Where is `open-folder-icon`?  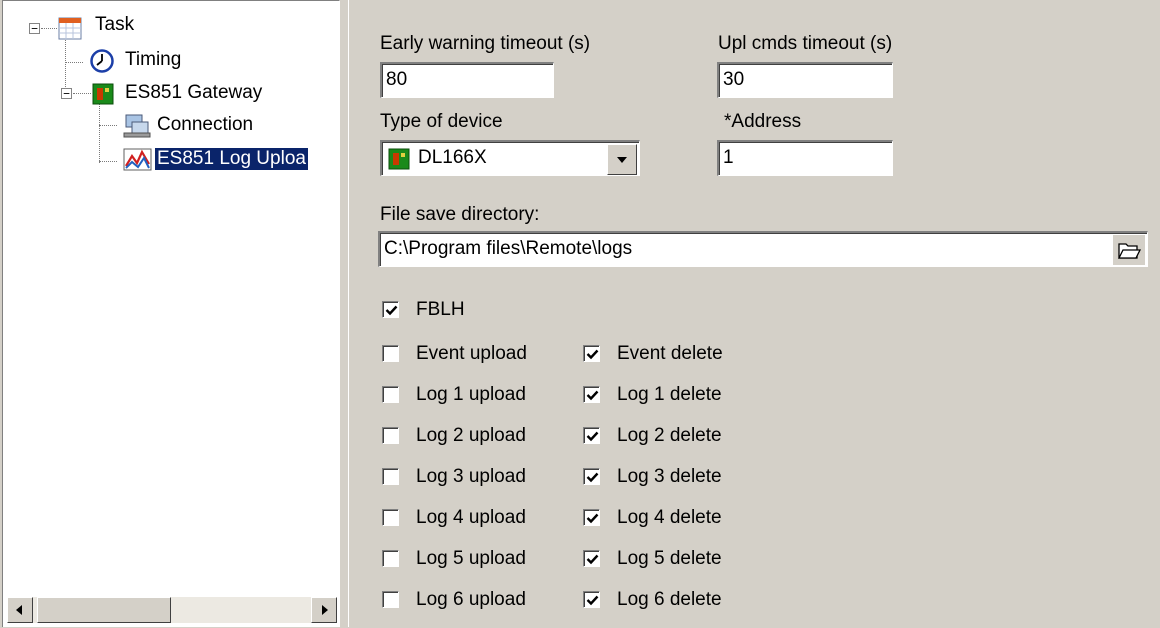
open-folder-icon is located at coordinates (1129, 251).